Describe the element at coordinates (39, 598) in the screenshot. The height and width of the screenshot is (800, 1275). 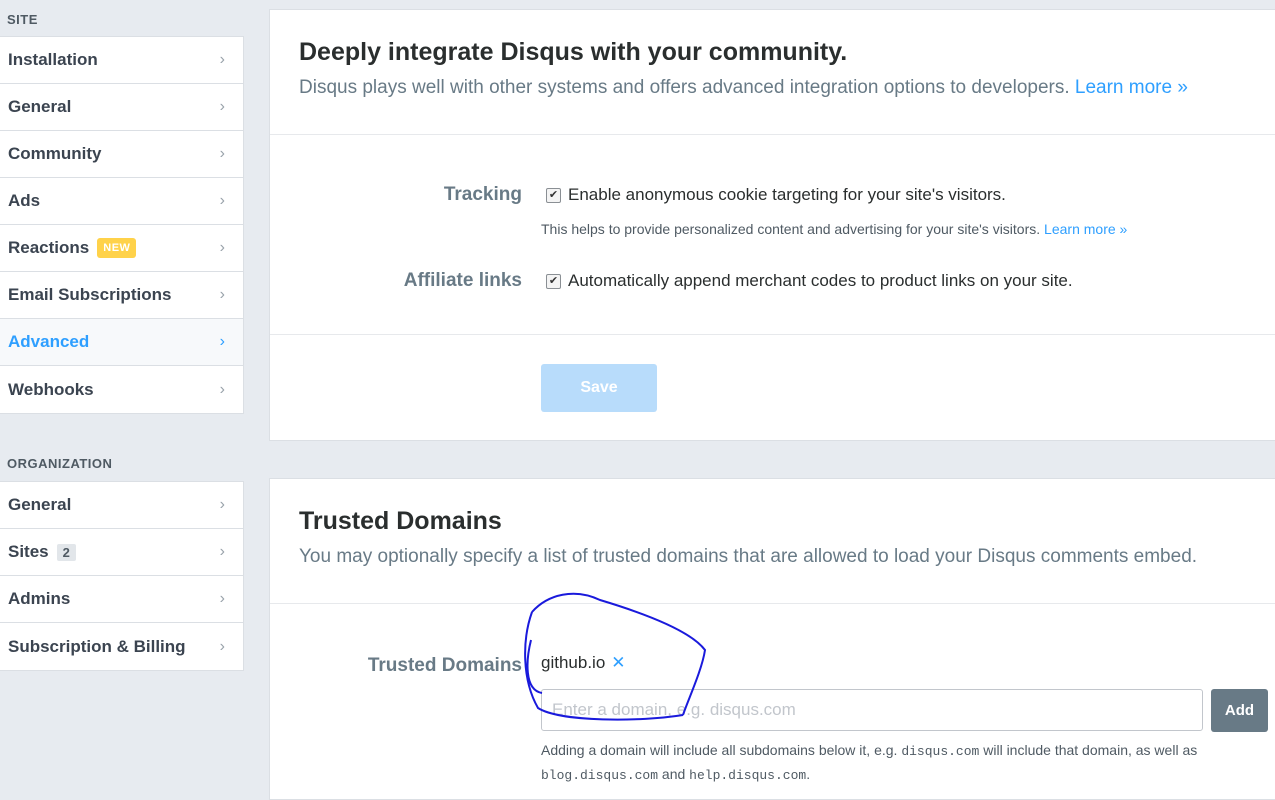
I see `sidebar-item-label: Admins` at that location.